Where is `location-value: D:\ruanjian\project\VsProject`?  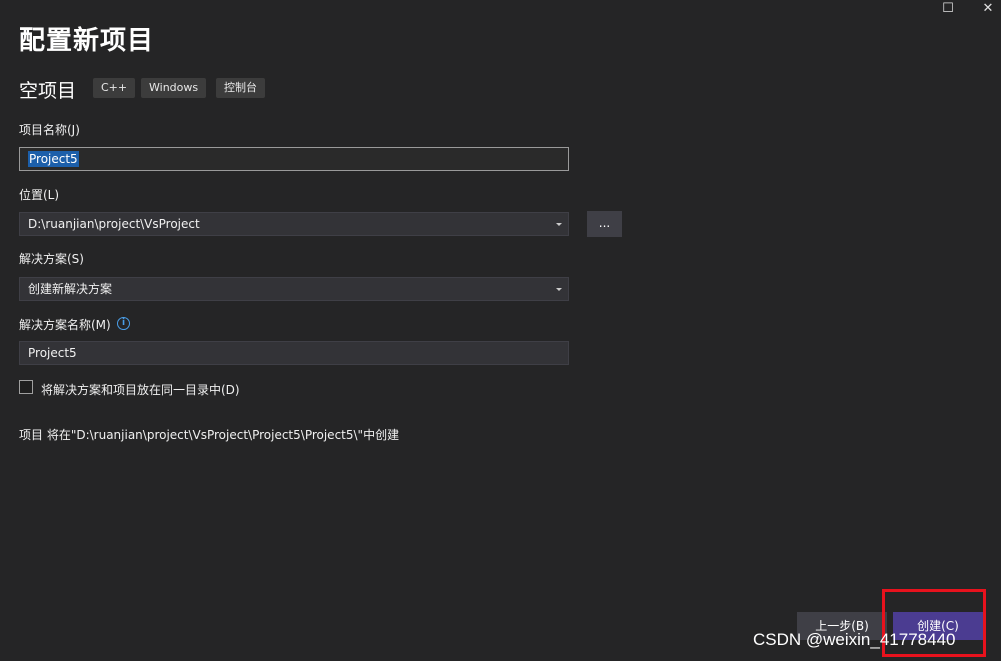 location-value: D:\ruanjian\project\VsProject is located at coordinates (114, 224).